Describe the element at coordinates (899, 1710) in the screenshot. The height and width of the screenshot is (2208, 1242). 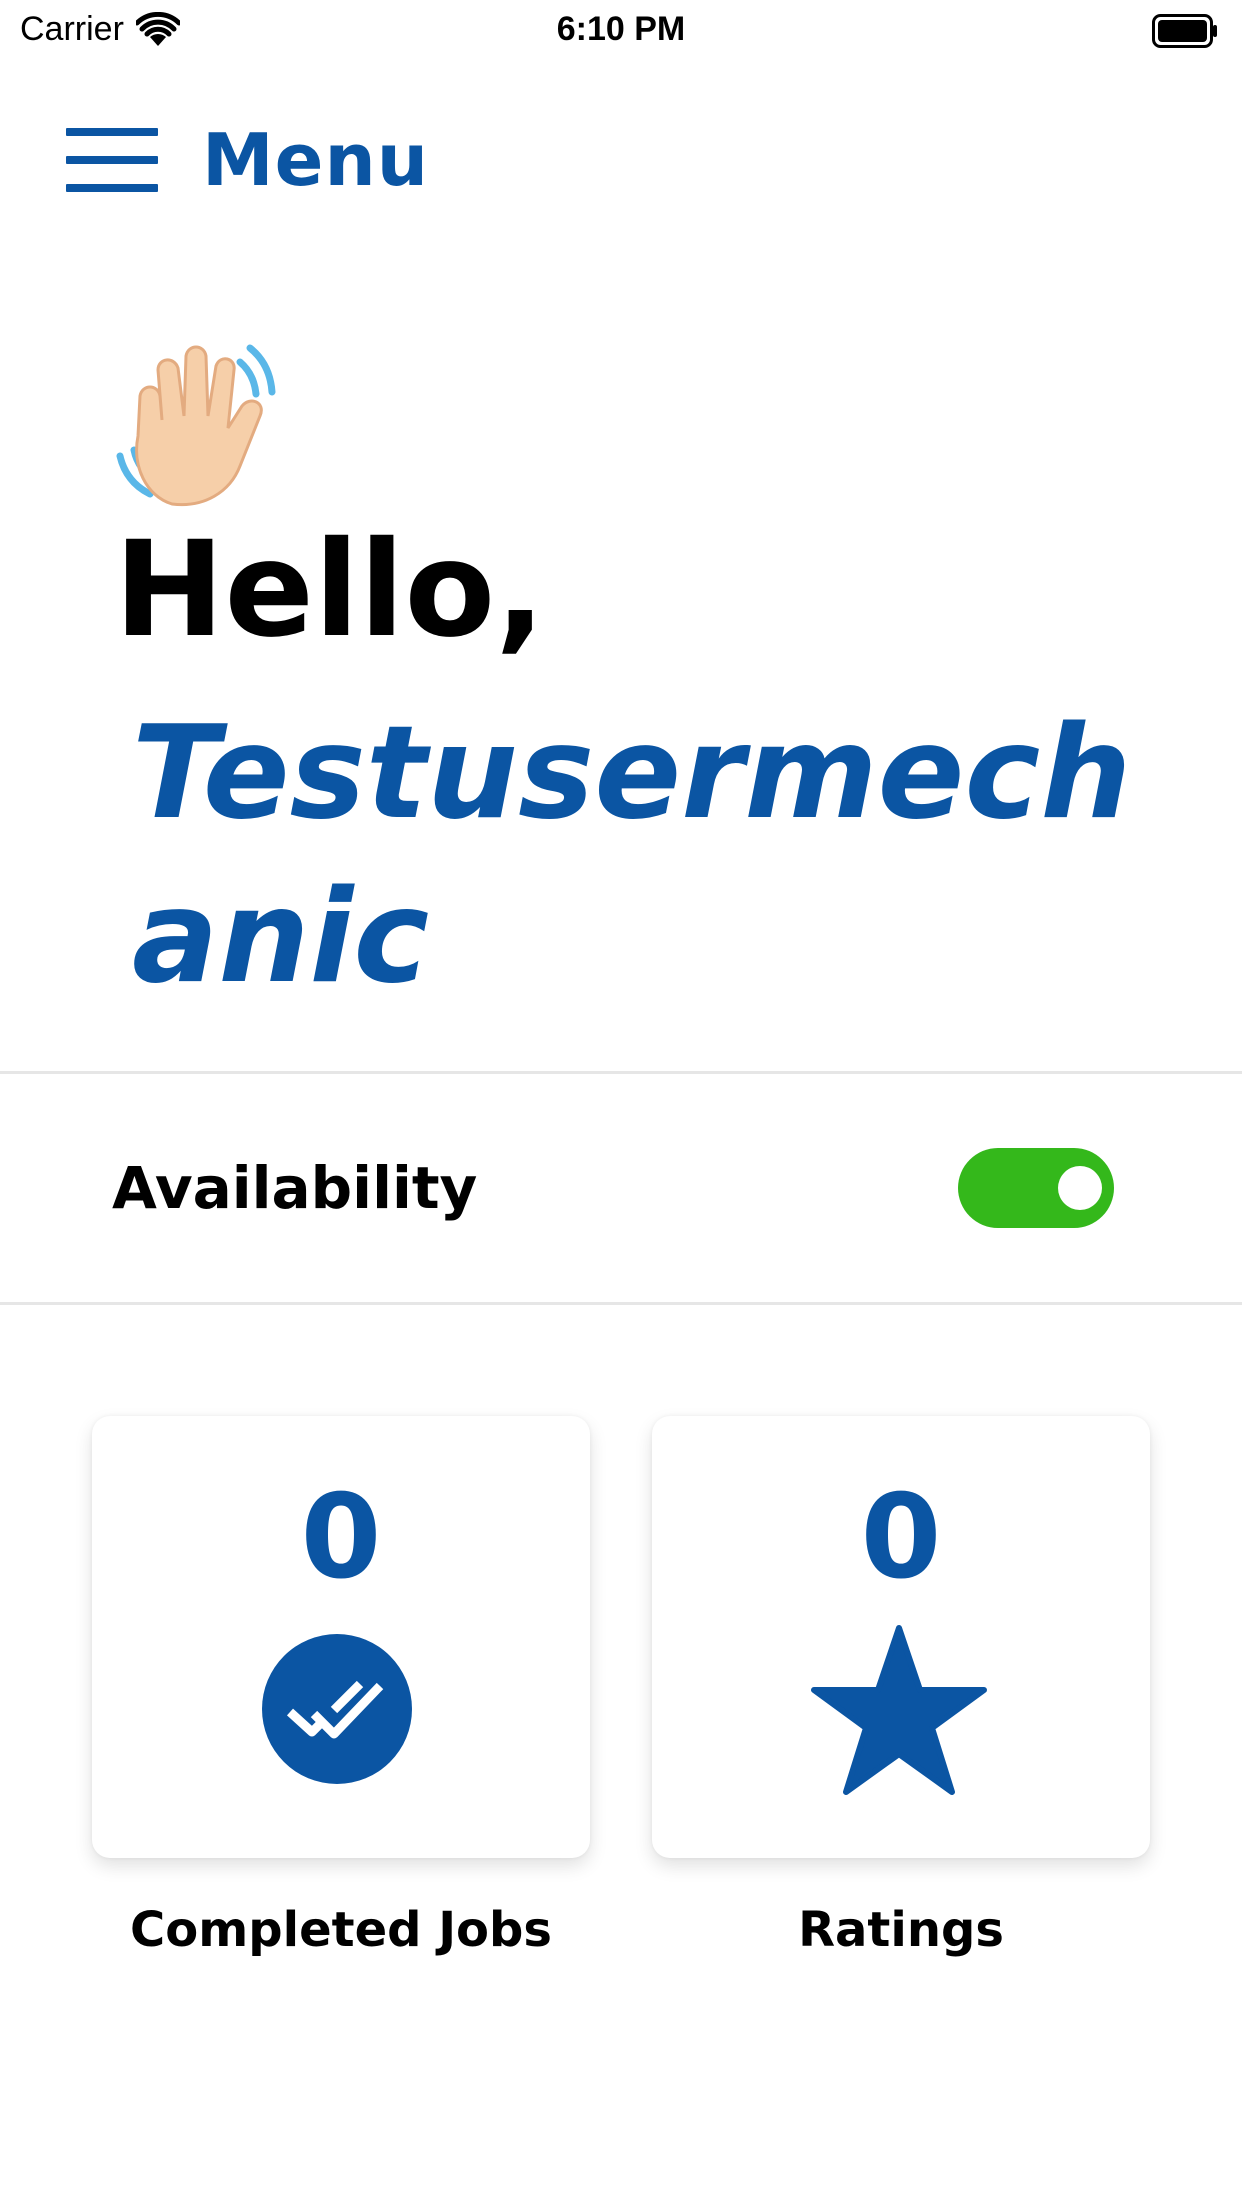
I see `star-icon` at that location.